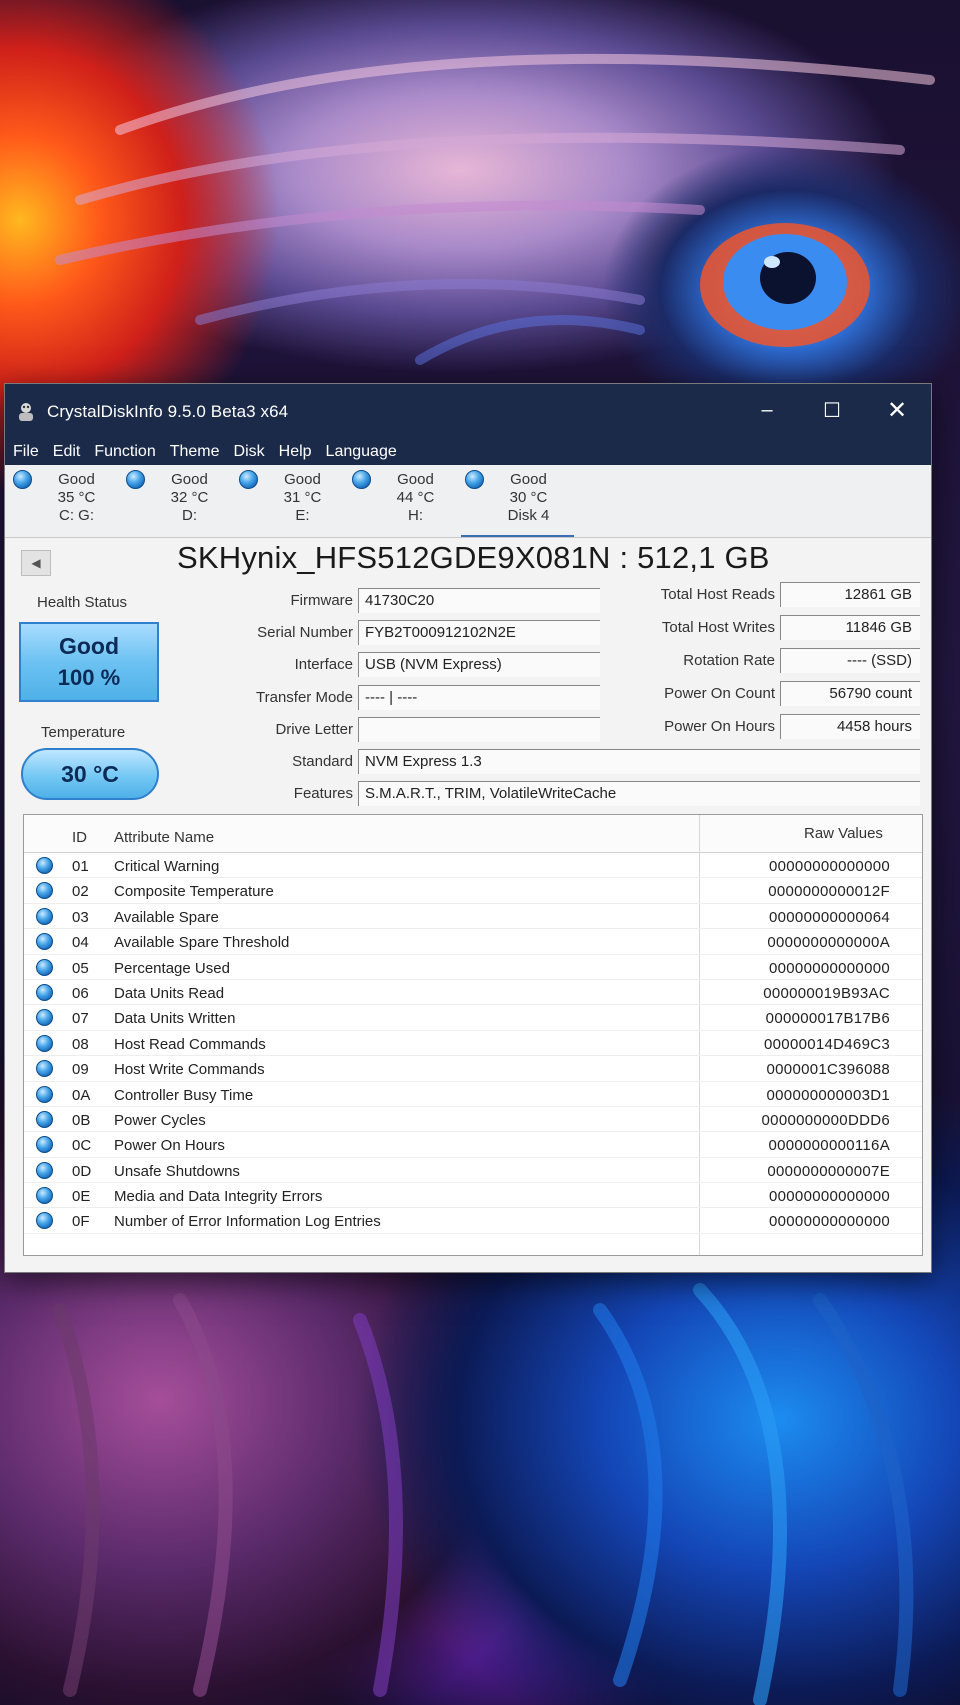 The image size is (960, 1705). Describe the element at coordinates (184, 1095) in the screenshot. I see `attribute-name: Controller Busy Time` at that location.